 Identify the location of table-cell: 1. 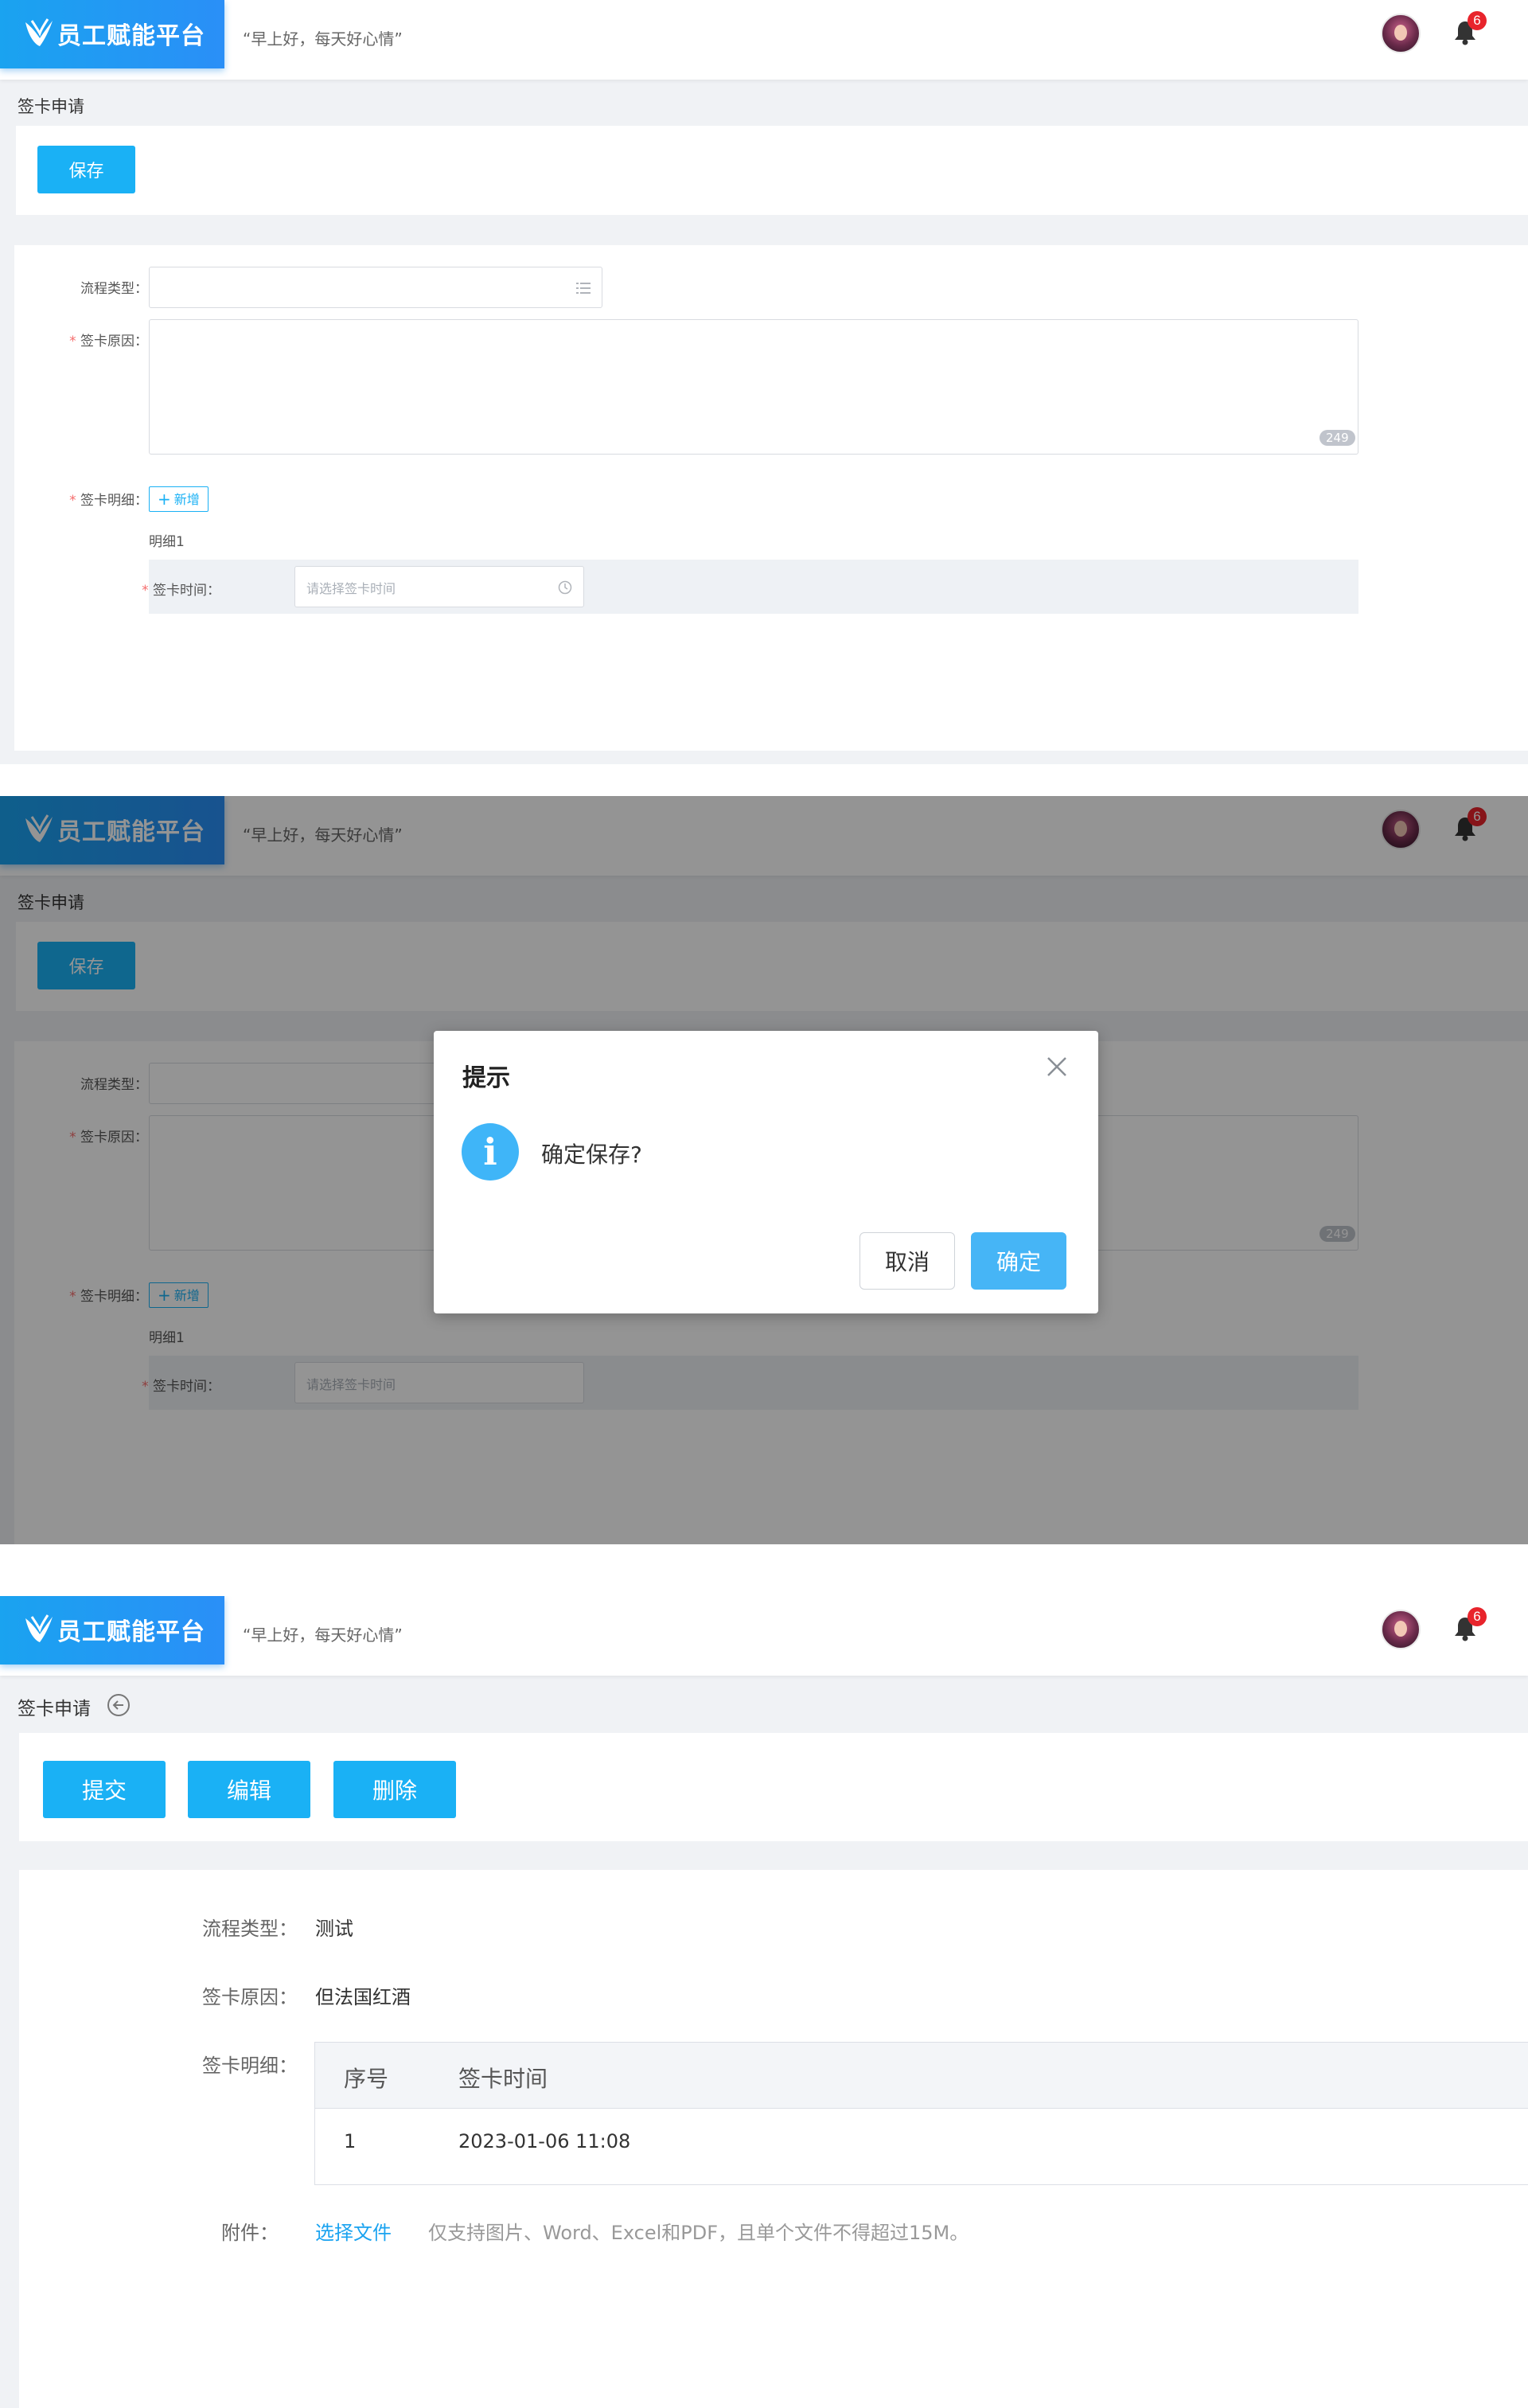
(350, 2141).